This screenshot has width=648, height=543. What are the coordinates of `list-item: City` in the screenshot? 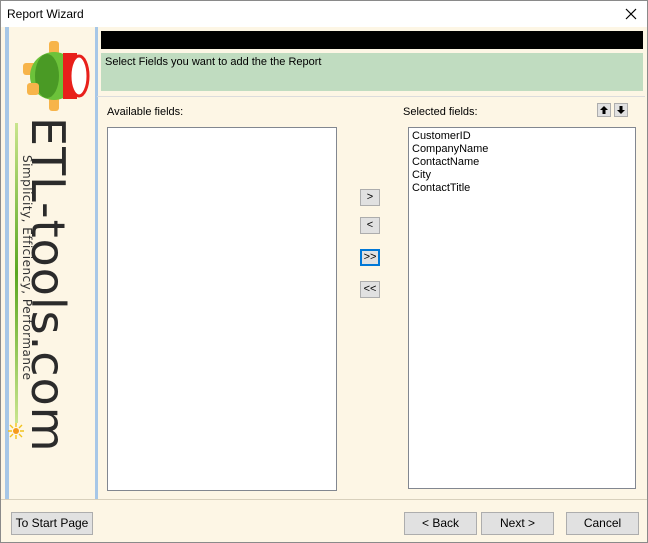 It's located at (522, 175).